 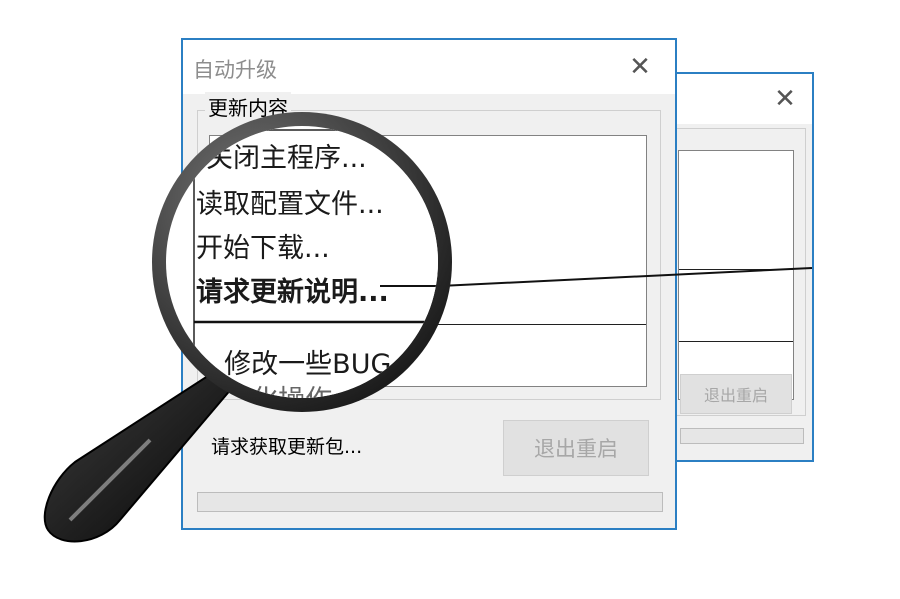 I want to click on back-restart-button: 退出重启, so click(x=736, y=394).